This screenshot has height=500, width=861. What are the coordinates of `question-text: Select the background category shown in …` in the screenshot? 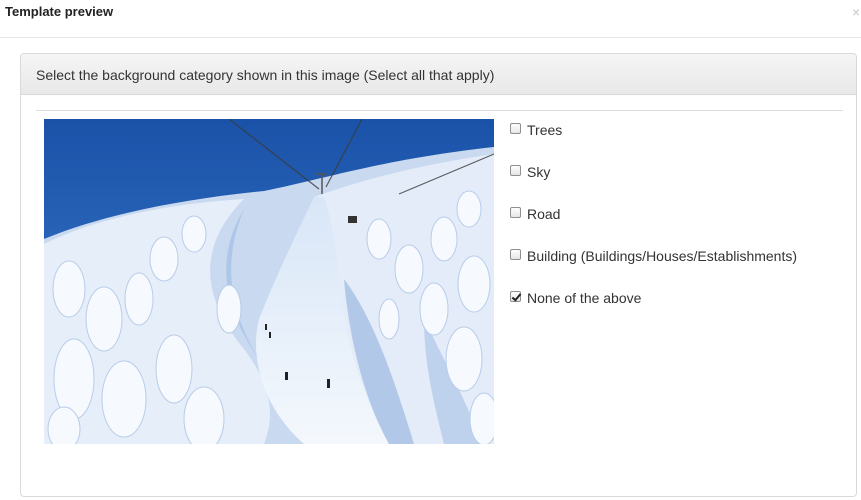 It's located at (438, 74).